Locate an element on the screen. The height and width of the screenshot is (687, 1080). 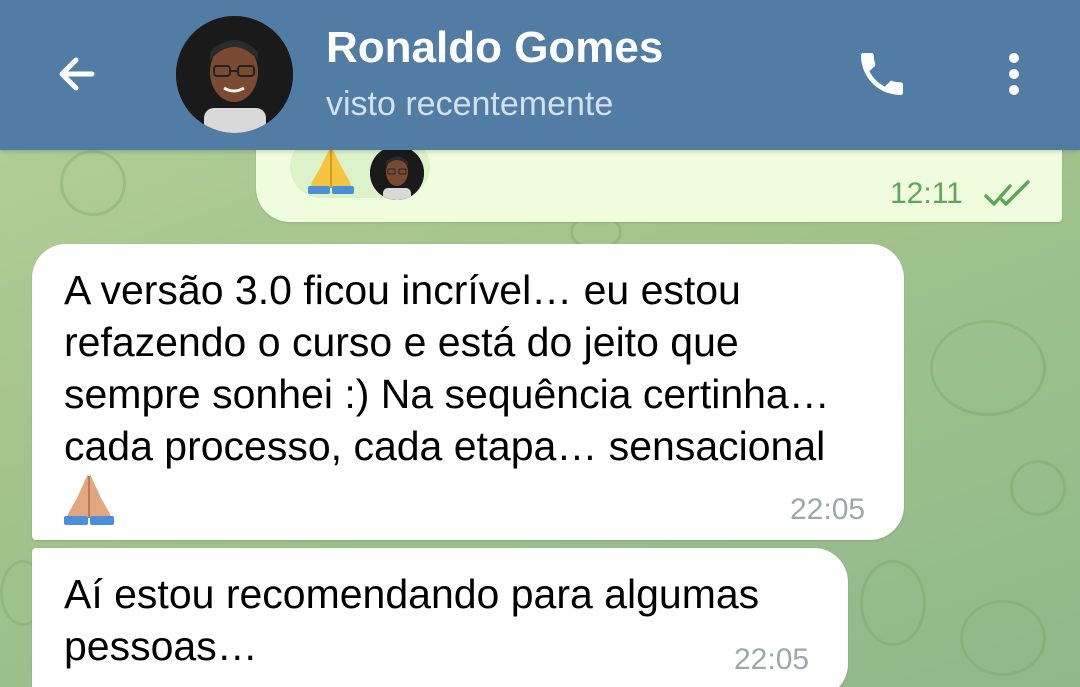
message-line: refazendo o curso e está do jeito que is located at coordinates (401, 342).